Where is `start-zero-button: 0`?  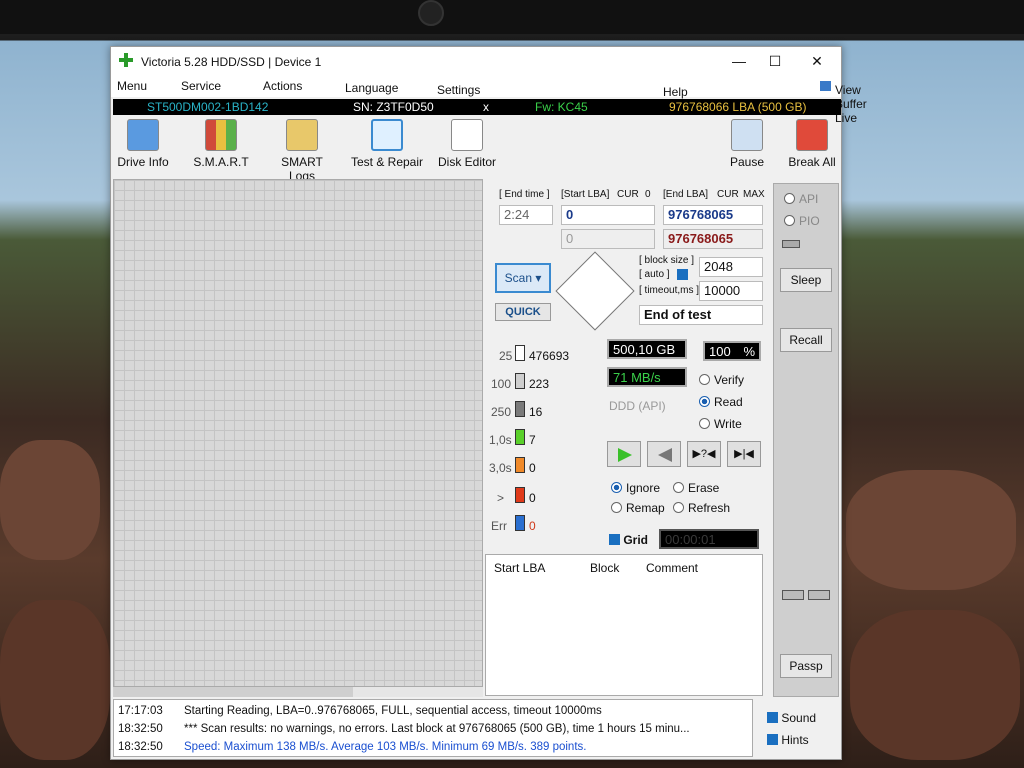 start-zero-button: 0 is located at coordinates (648, 194).